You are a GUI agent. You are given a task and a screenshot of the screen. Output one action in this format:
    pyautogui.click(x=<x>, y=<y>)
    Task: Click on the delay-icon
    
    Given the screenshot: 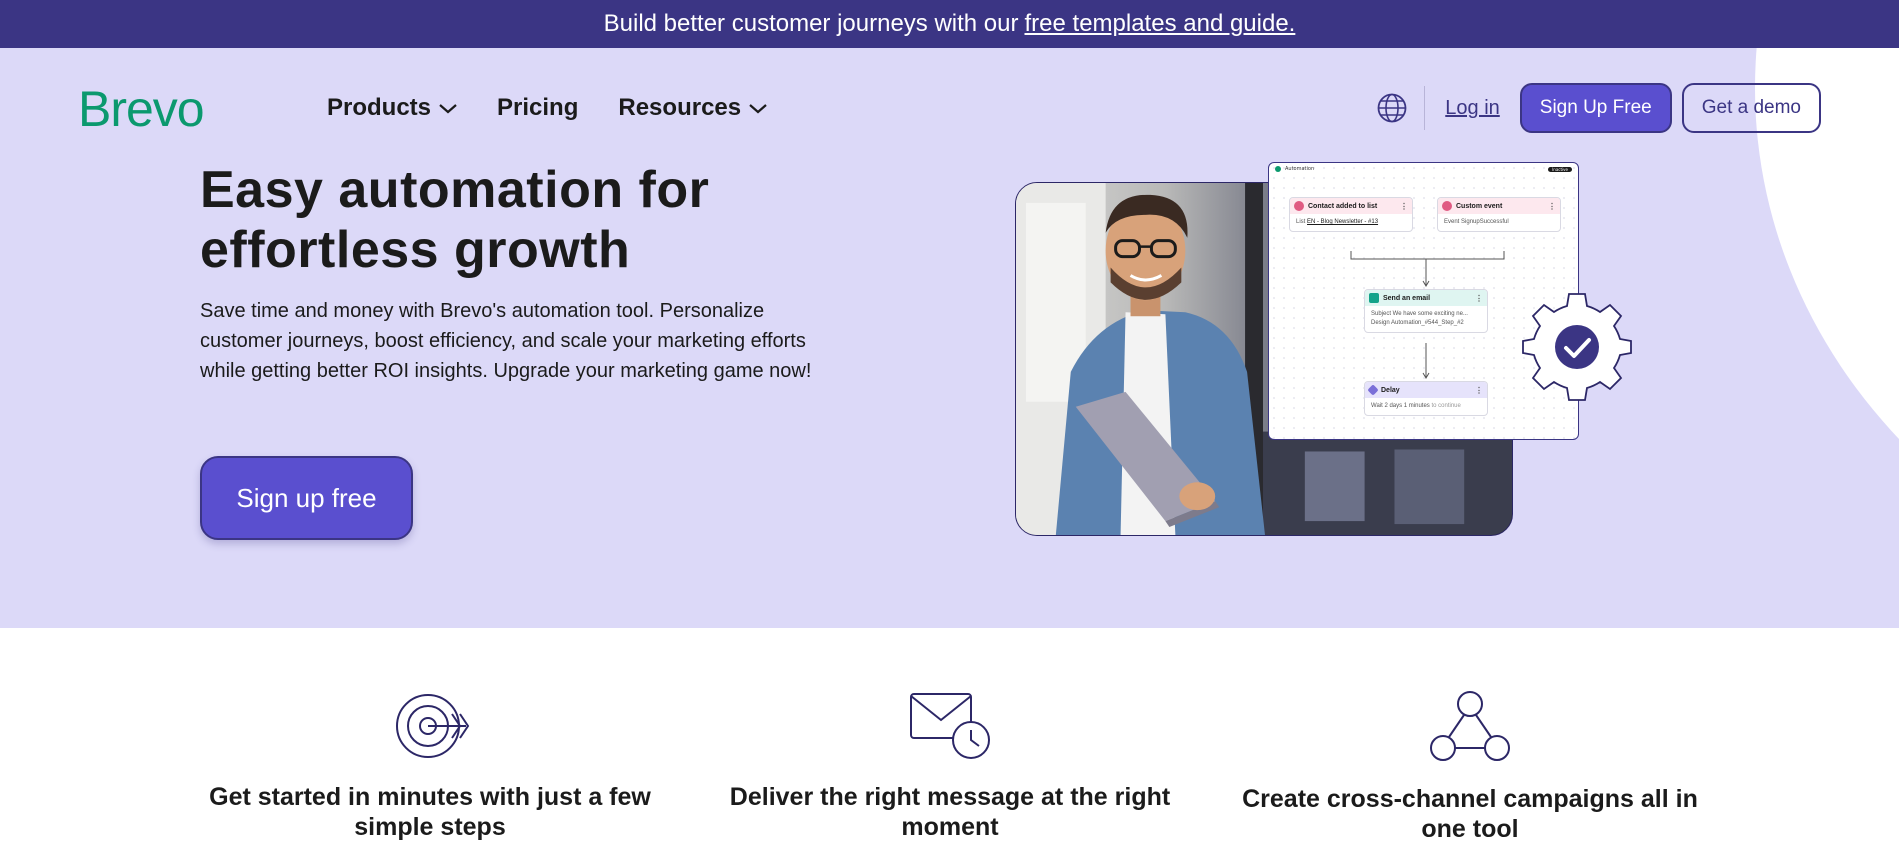 What is the action you would take?
    pyautogui.click(x=1373, y=390)
    